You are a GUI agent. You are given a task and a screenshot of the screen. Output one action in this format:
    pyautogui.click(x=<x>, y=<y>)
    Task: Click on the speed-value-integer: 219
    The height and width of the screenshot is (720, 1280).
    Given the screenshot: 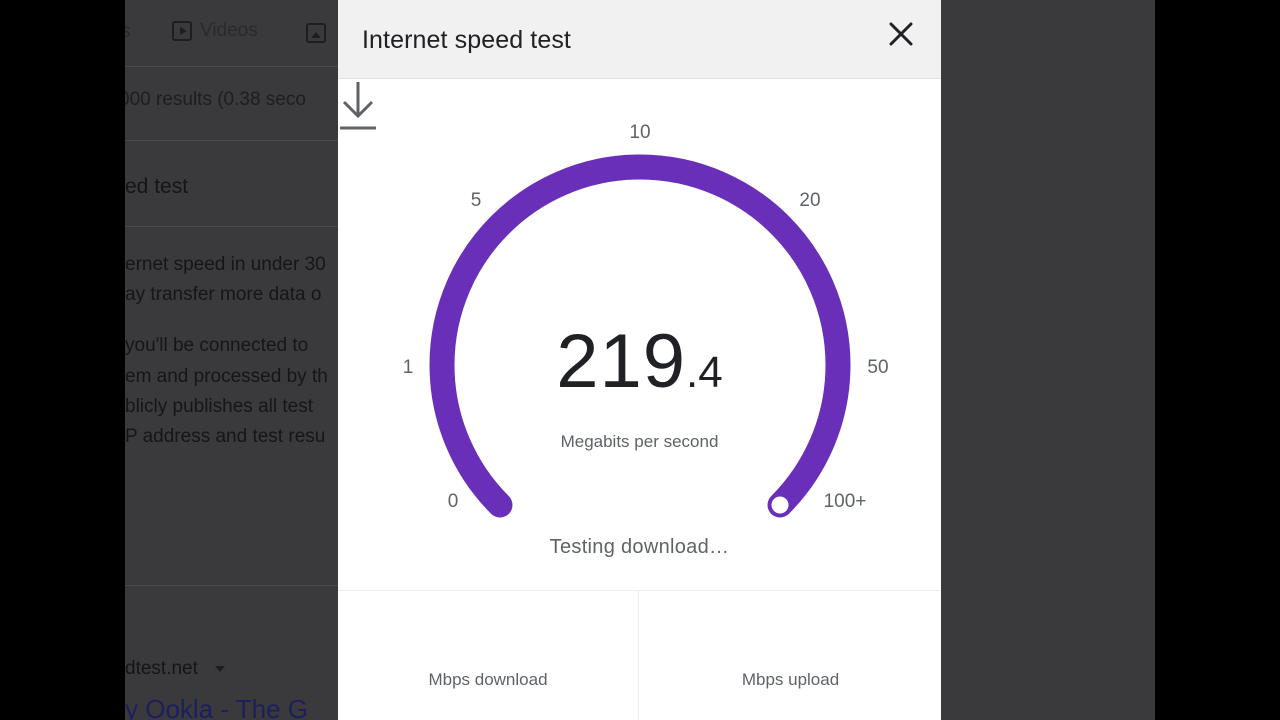 What is the action you would take?
    pyautogui.click(x=621, y=361)
    